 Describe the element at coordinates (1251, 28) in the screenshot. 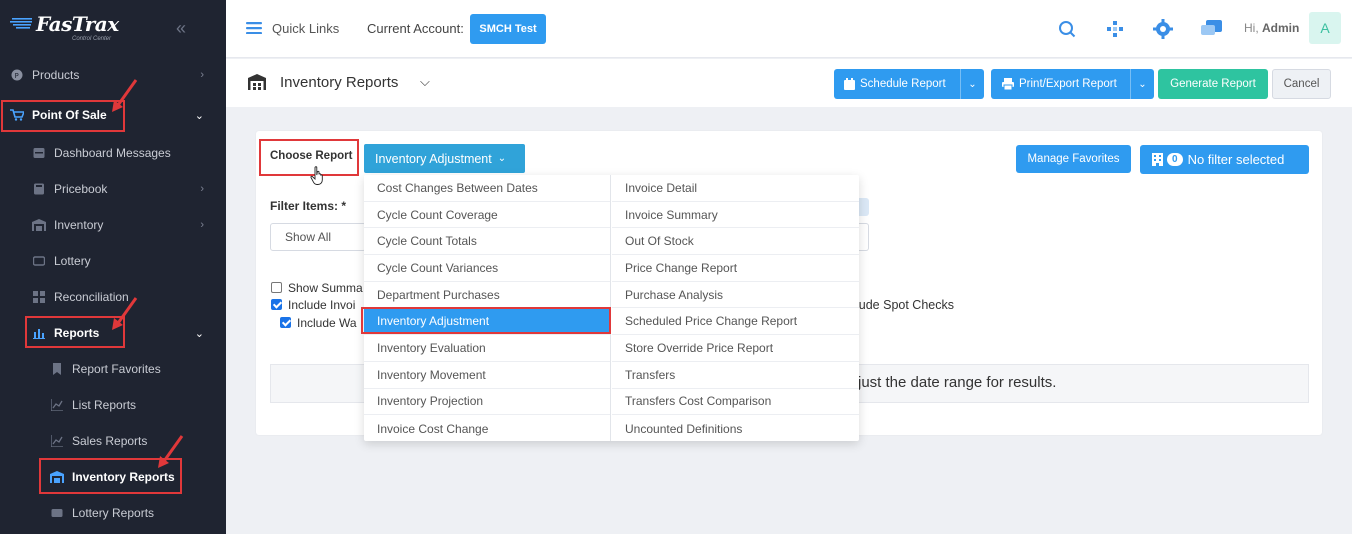

I see `greeting-text: Hi,` at that location.